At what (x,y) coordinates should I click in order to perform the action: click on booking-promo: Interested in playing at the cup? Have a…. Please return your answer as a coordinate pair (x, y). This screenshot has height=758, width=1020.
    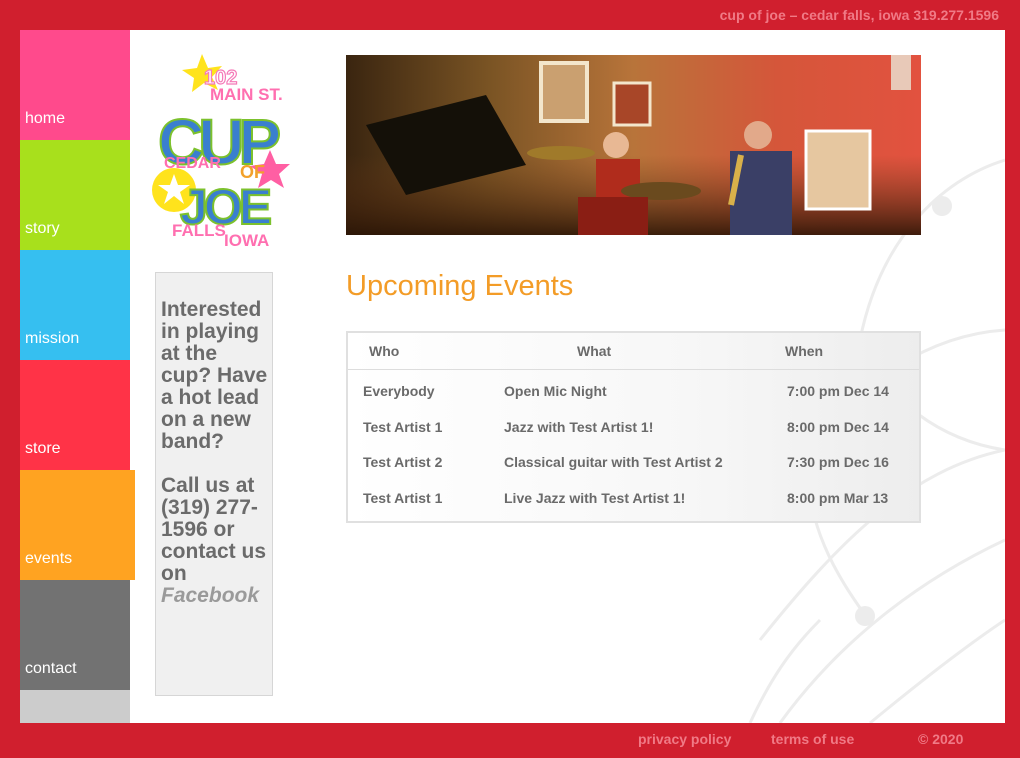
    Looking at the image, I should click on (214, 484).